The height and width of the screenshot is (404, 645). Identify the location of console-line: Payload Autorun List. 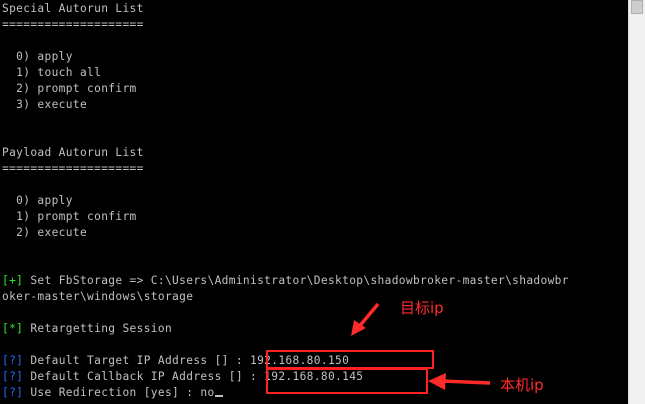
(73, 153).